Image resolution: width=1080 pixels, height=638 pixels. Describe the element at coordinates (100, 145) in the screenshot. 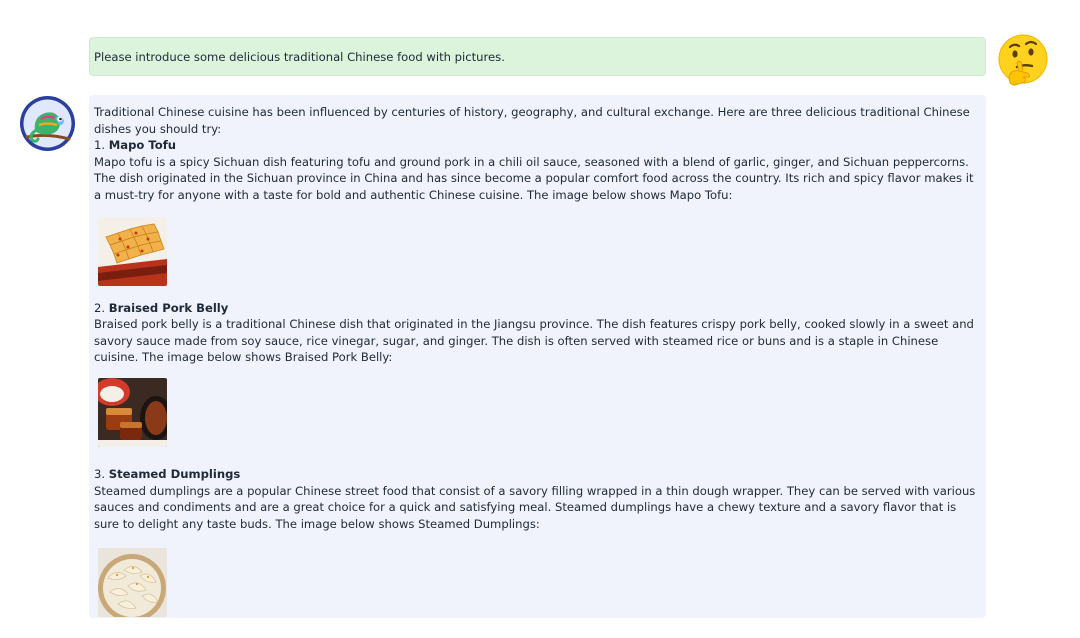

I see `dish-number: 1.` at that location.